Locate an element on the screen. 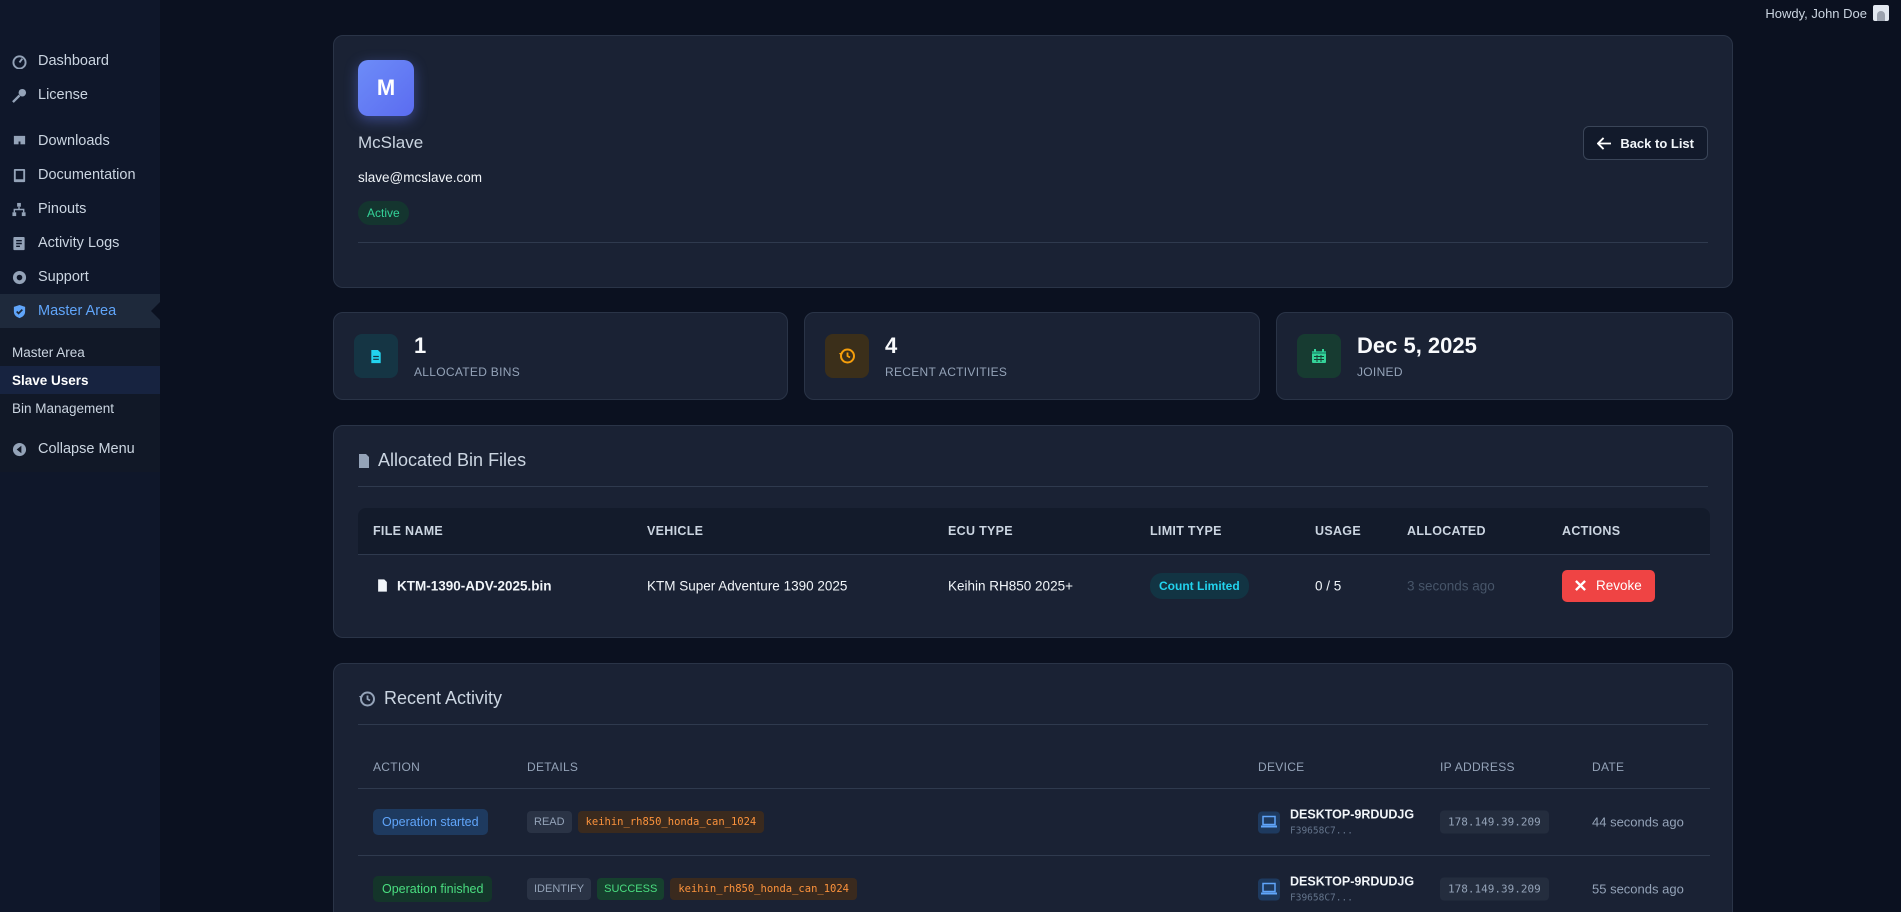 This screenshot has height=912, width=1901. column-header: LIMIT TYPE is located at coordinates (1186, 531).